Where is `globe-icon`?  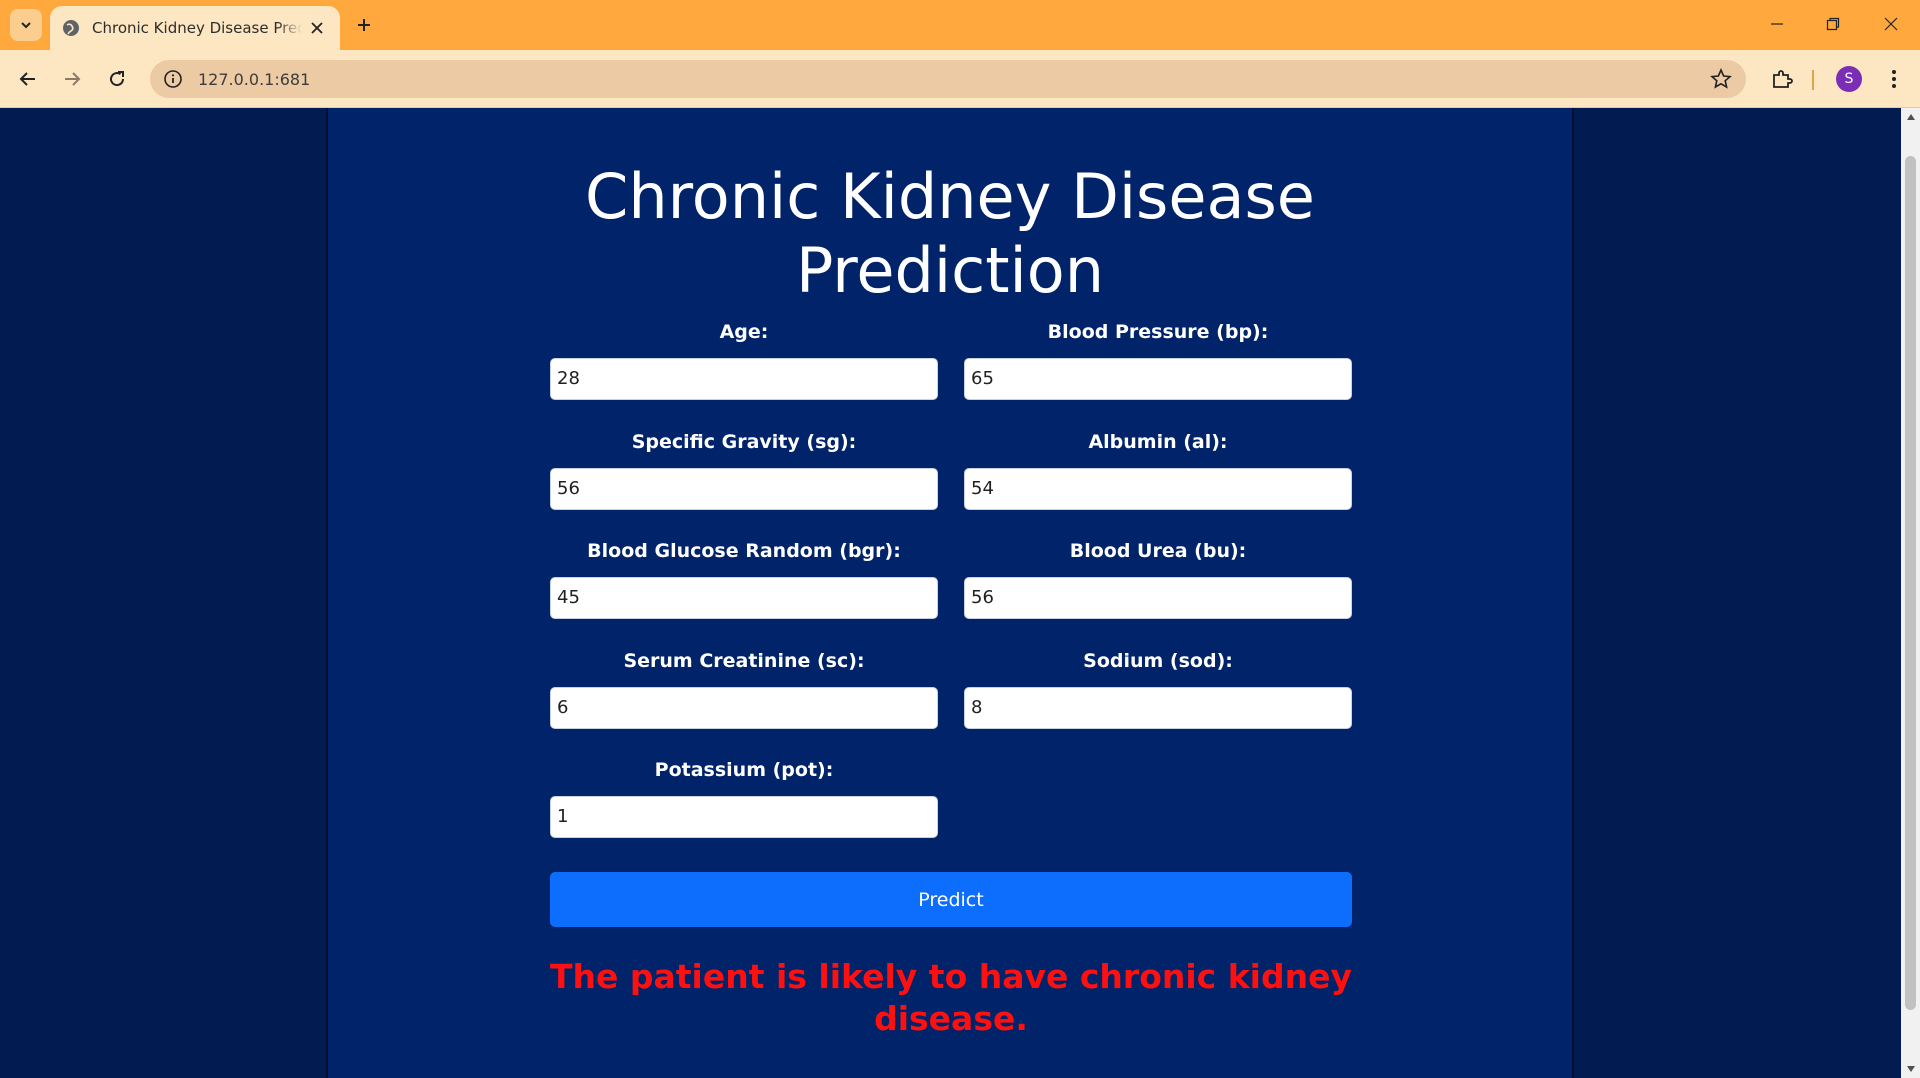 globe-icon is located at coordinates (71, 28).